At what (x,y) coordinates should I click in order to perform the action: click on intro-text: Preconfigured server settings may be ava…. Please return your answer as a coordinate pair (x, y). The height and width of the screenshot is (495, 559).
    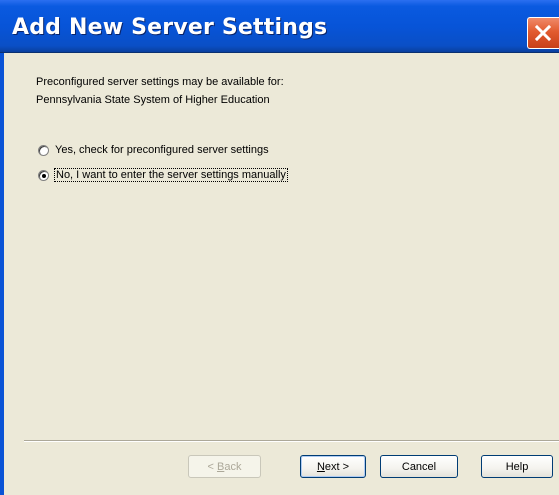
    Looking at the image, I should click on (160, 91).